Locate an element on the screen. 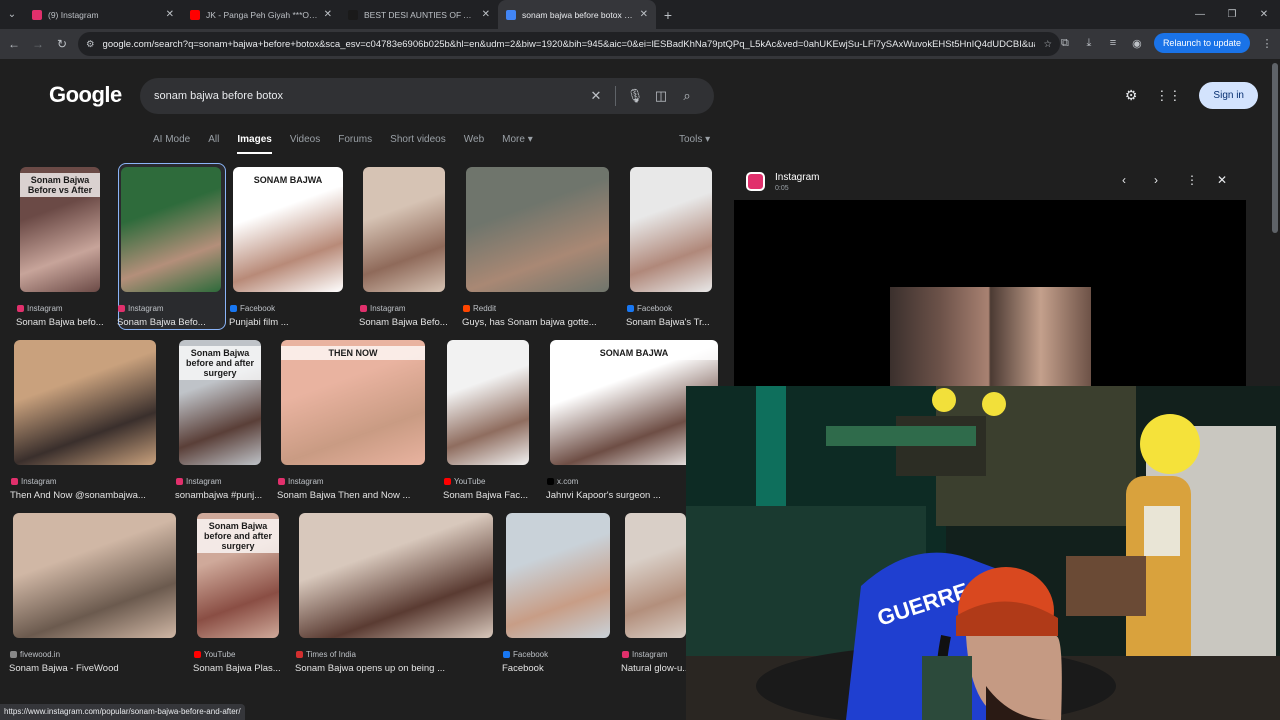  maximize-icon: ❐ is located at coordinates (1232, 14).